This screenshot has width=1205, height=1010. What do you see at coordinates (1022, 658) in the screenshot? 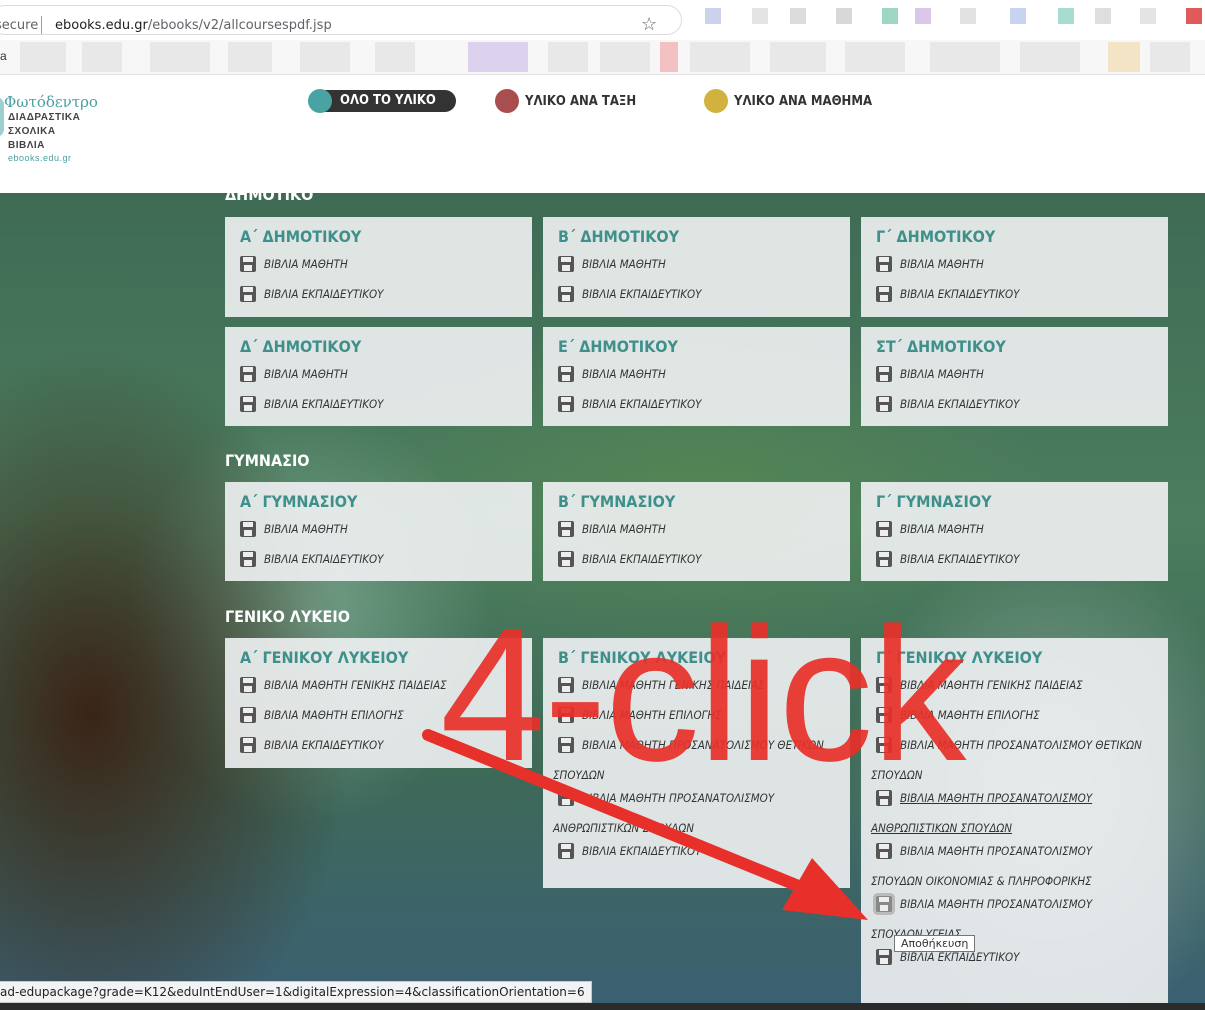
I see `card-title: Γ΄ ΓΕΝΙΚΟΥ ΛΥΚΕΙΟΥ` at bounding box center [1022, 658].